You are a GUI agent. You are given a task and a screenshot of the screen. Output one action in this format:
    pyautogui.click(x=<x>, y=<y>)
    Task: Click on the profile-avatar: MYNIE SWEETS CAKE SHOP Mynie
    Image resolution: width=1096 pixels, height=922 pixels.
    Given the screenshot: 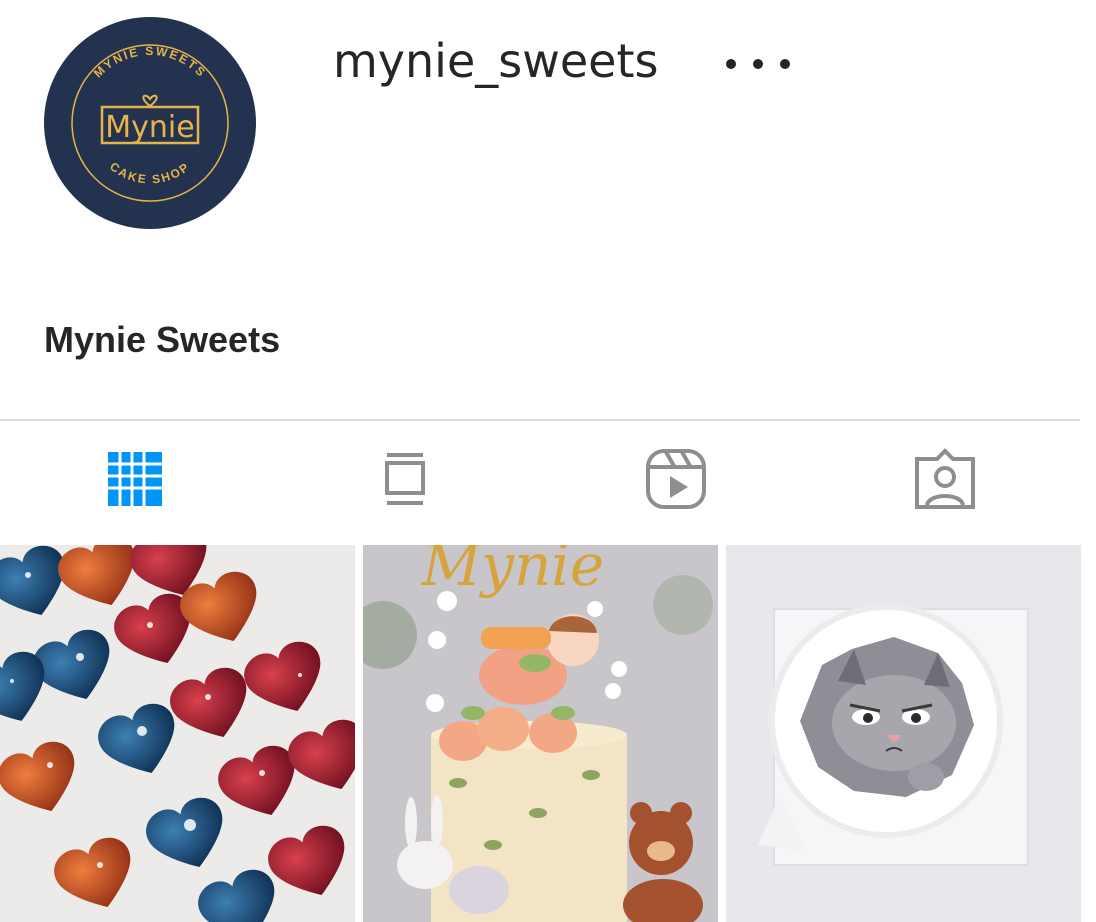 What is the action you would take?
    pyautogui.click(x=150, y=123)
    